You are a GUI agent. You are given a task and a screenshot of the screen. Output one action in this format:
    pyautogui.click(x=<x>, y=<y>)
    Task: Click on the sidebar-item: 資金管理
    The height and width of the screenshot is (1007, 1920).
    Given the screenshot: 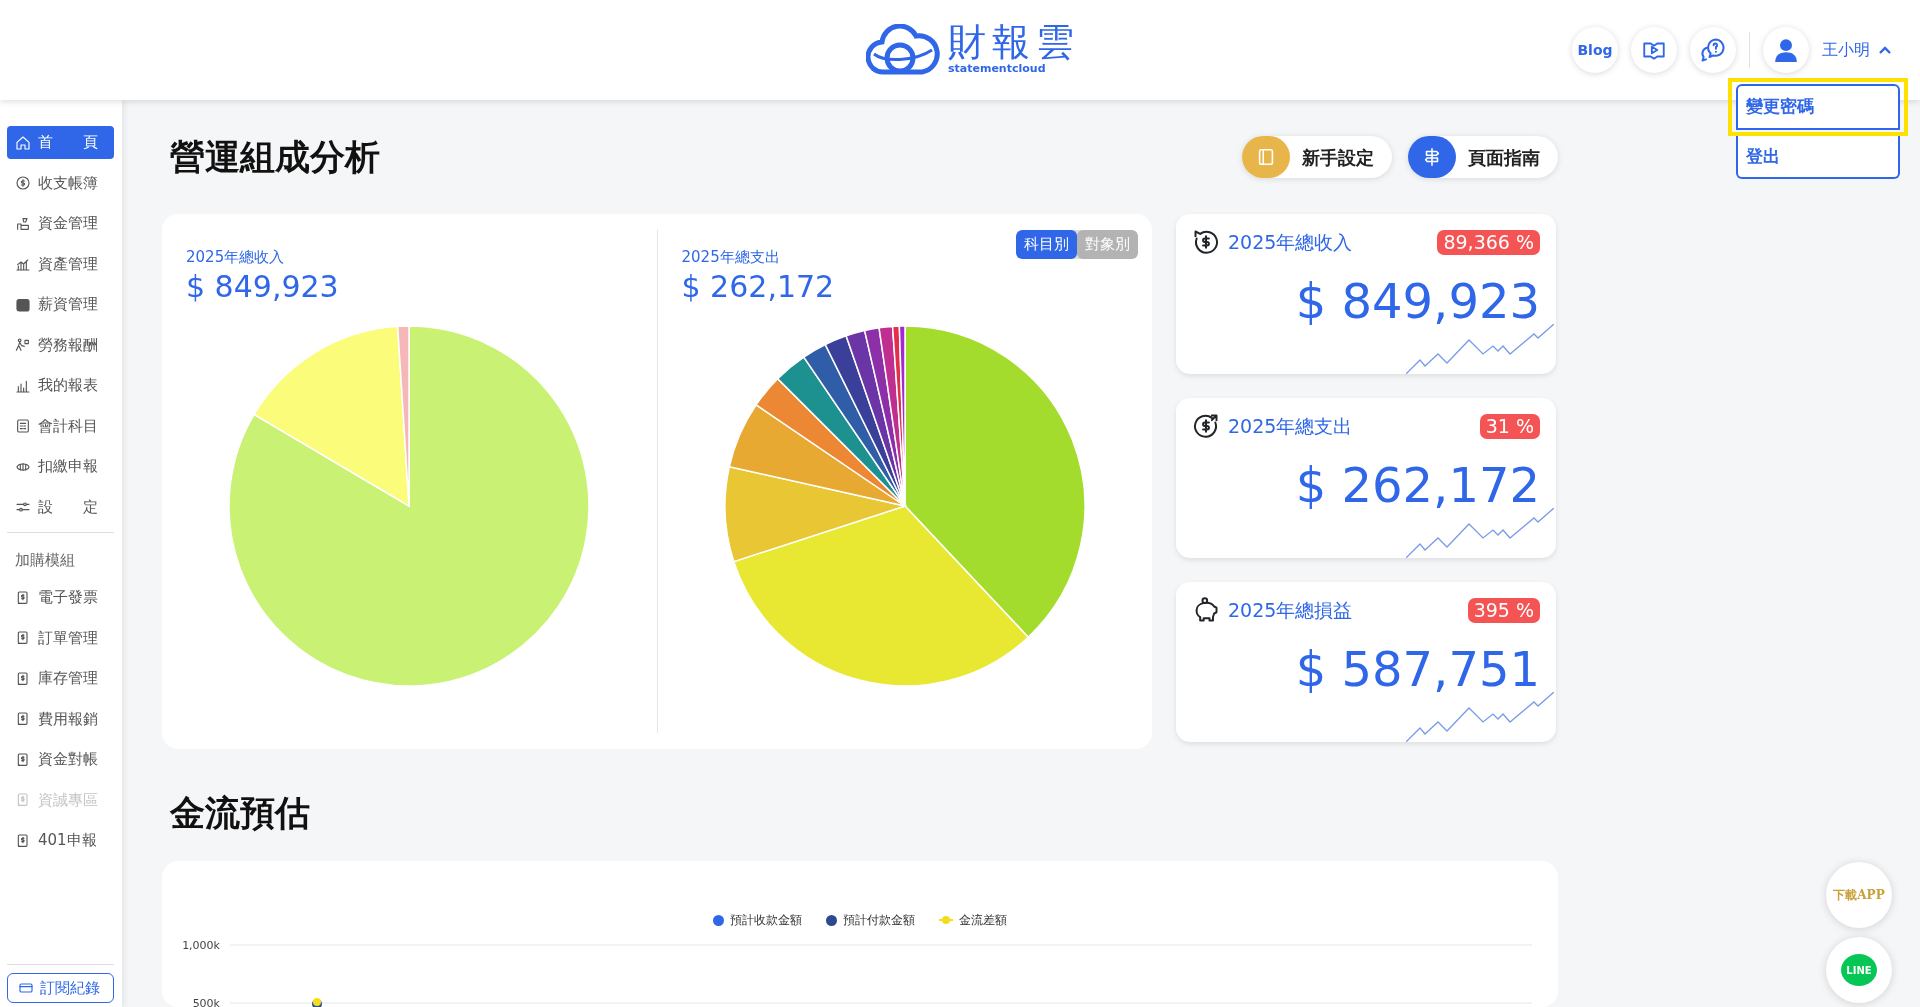 What is the action you would take?
    pyautogui.click(x=60, y=223)
    